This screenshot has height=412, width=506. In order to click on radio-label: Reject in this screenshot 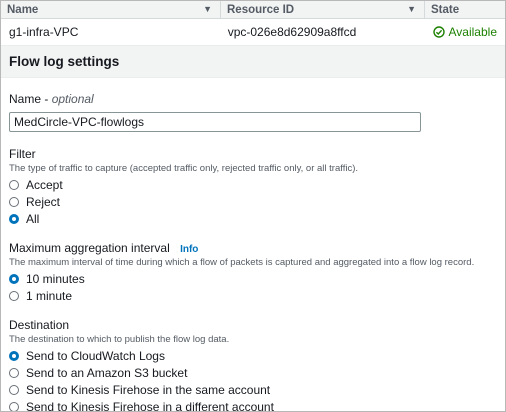, I will do `click(43, 201)`.